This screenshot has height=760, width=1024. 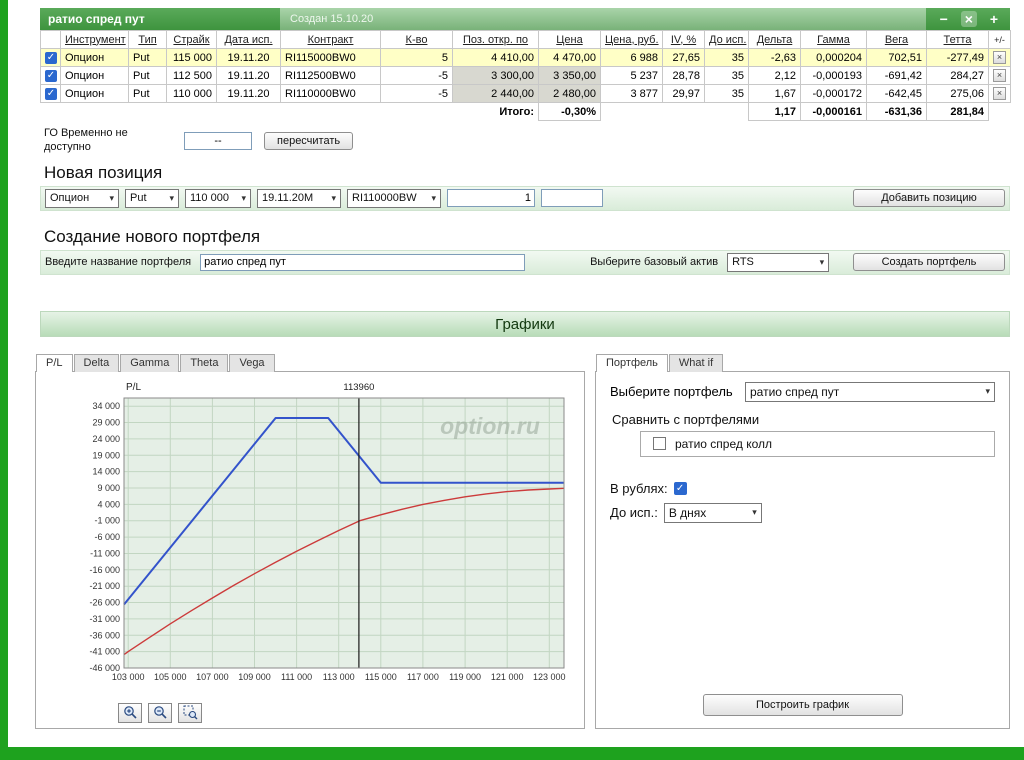 I want to click on col-header-qty: К-во, so click(x=416, y=39).